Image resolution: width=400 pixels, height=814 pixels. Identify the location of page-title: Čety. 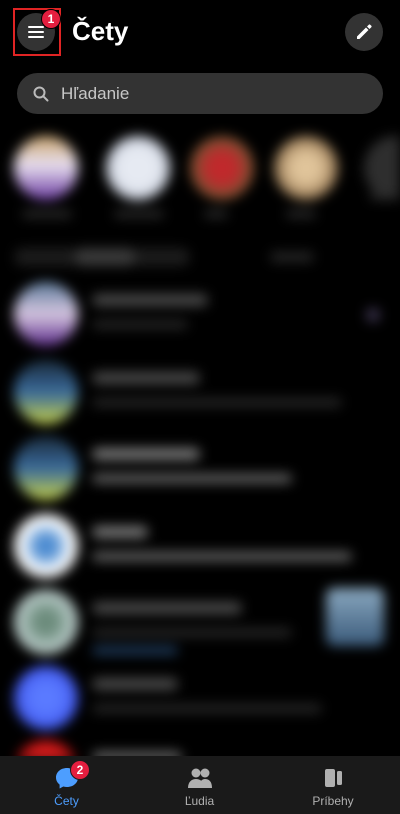
(100, 31).